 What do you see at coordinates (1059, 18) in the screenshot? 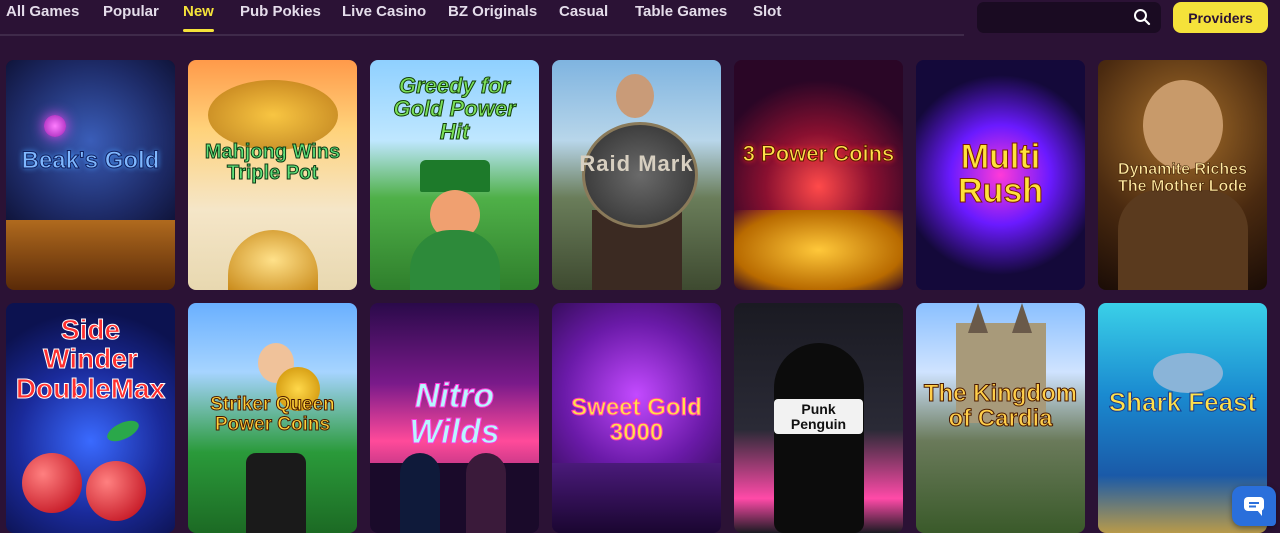
I see `search-input` at bounding box center [1059, 18].